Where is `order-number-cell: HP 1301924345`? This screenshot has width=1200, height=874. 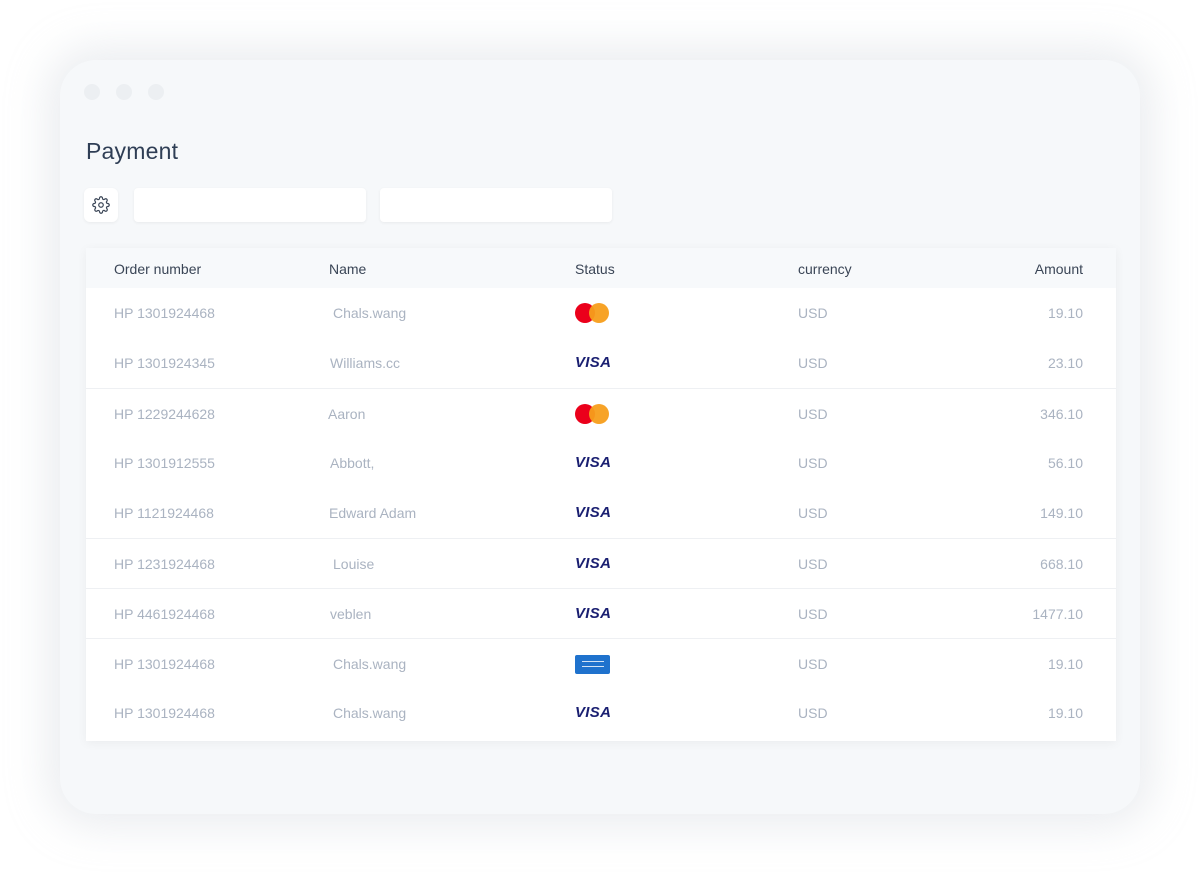
order-number-cell: HP 1301924345 is located at coordinates (164, 363).